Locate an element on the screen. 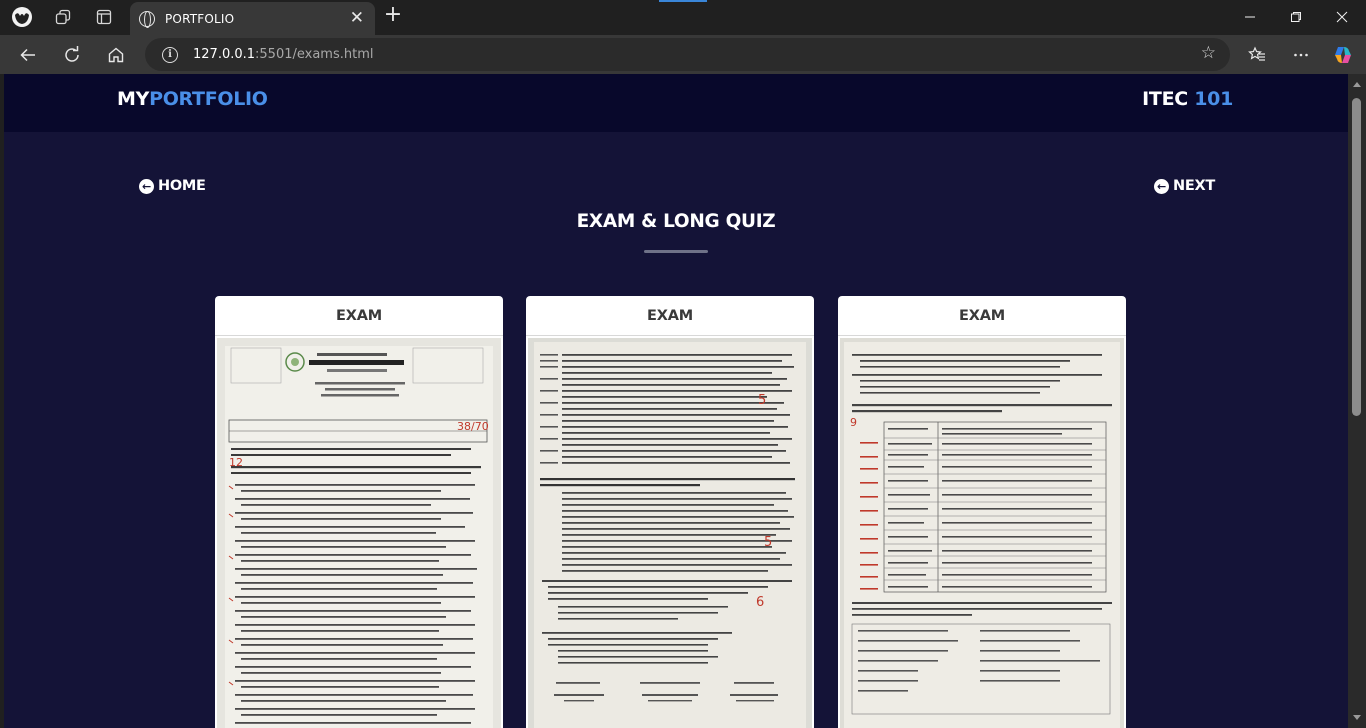 Image resolution: width=1366 pixels, height=728 pixels. workspaces-icon is located at coordinates (63, 17).